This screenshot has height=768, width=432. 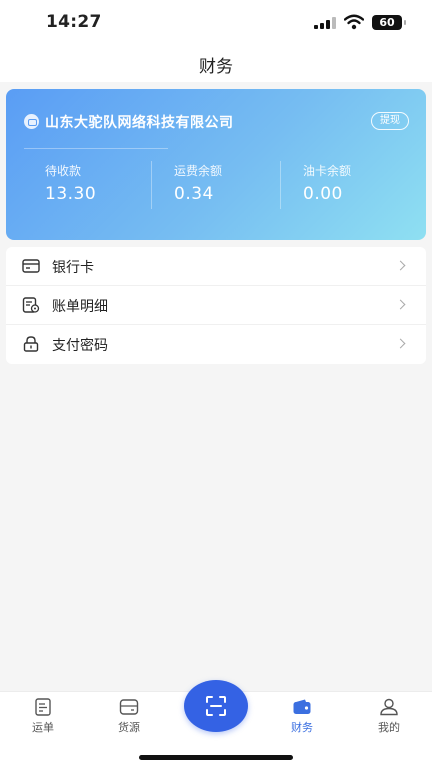 I want to click on bill-detail-icon, so click(x=31, y=305).